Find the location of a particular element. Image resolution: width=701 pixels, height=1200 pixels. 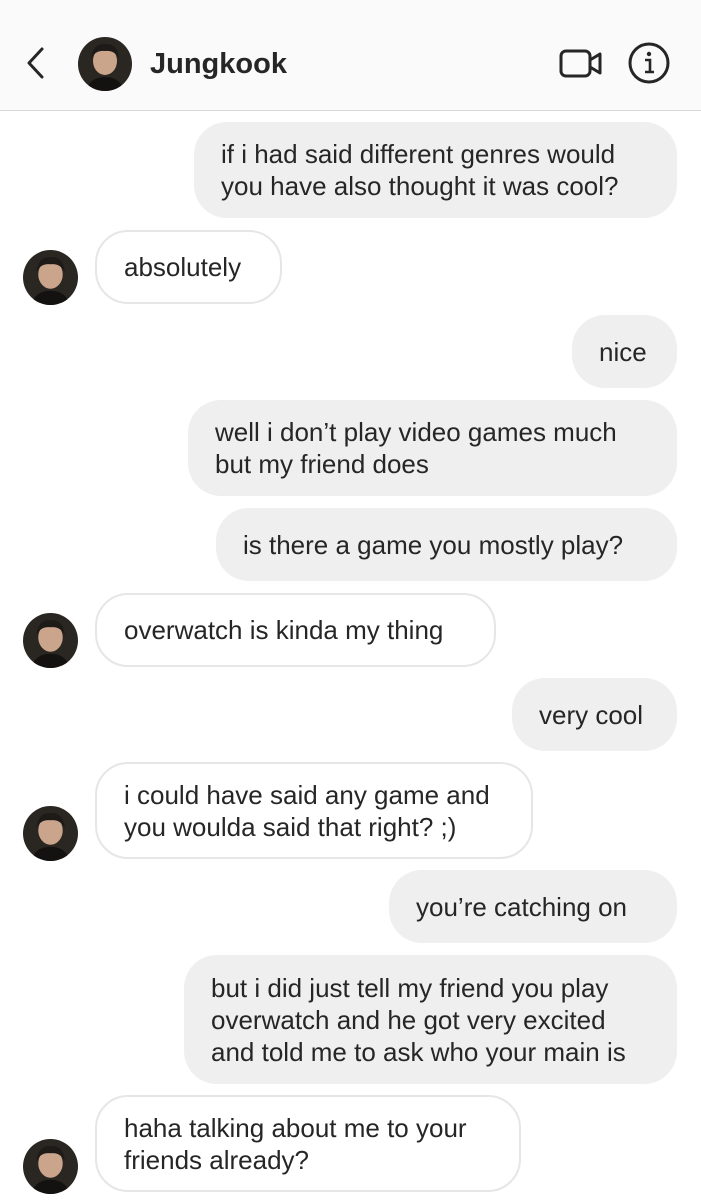

info-circle-icon is located at coordinates (649, 63).